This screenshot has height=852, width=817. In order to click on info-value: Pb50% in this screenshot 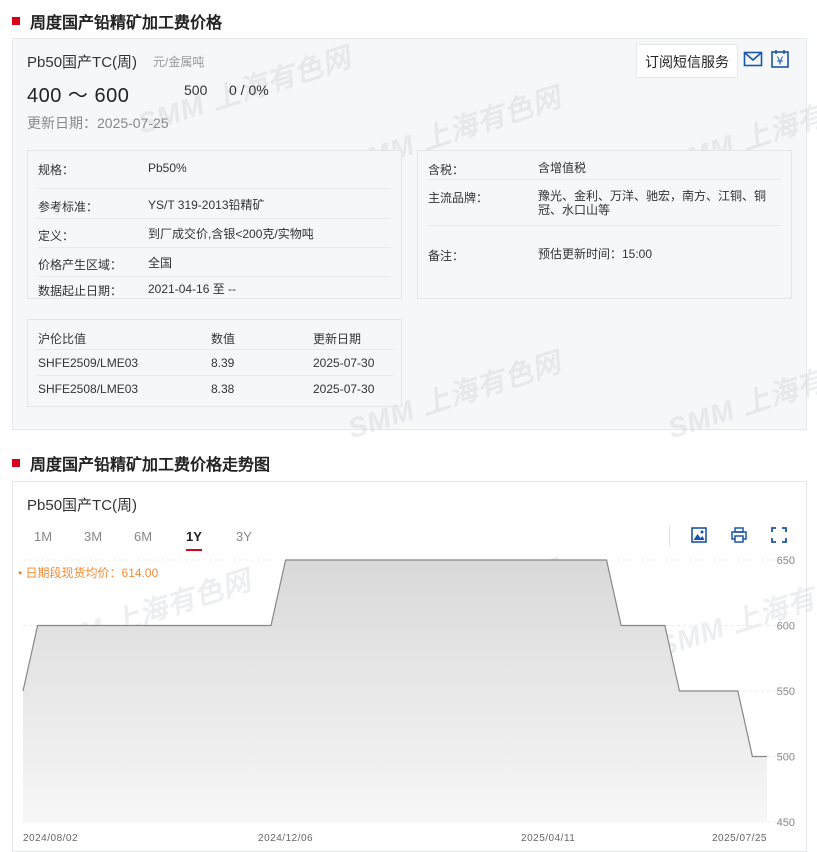, I will do `click(167, 168)`.